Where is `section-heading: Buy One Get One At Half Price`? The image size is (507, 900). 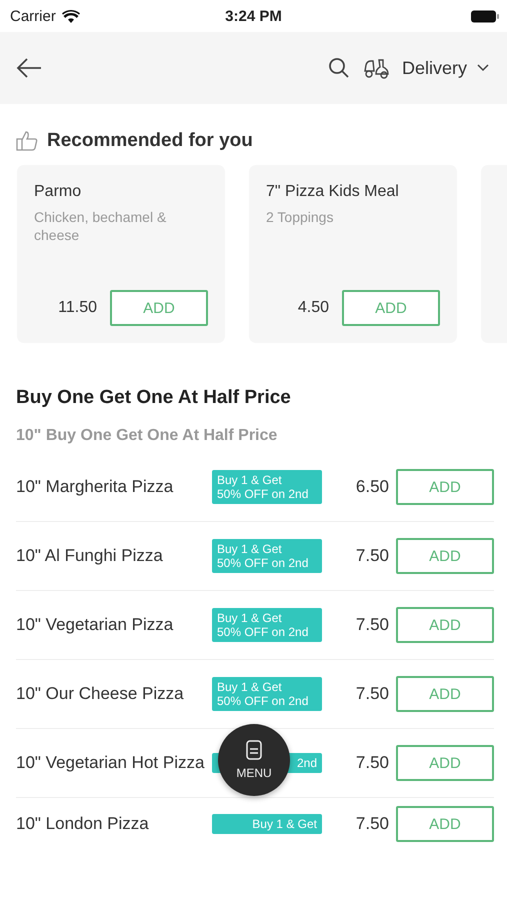 section-heading: Buy One Get One At Half Price is located at coordinates (154, 398).